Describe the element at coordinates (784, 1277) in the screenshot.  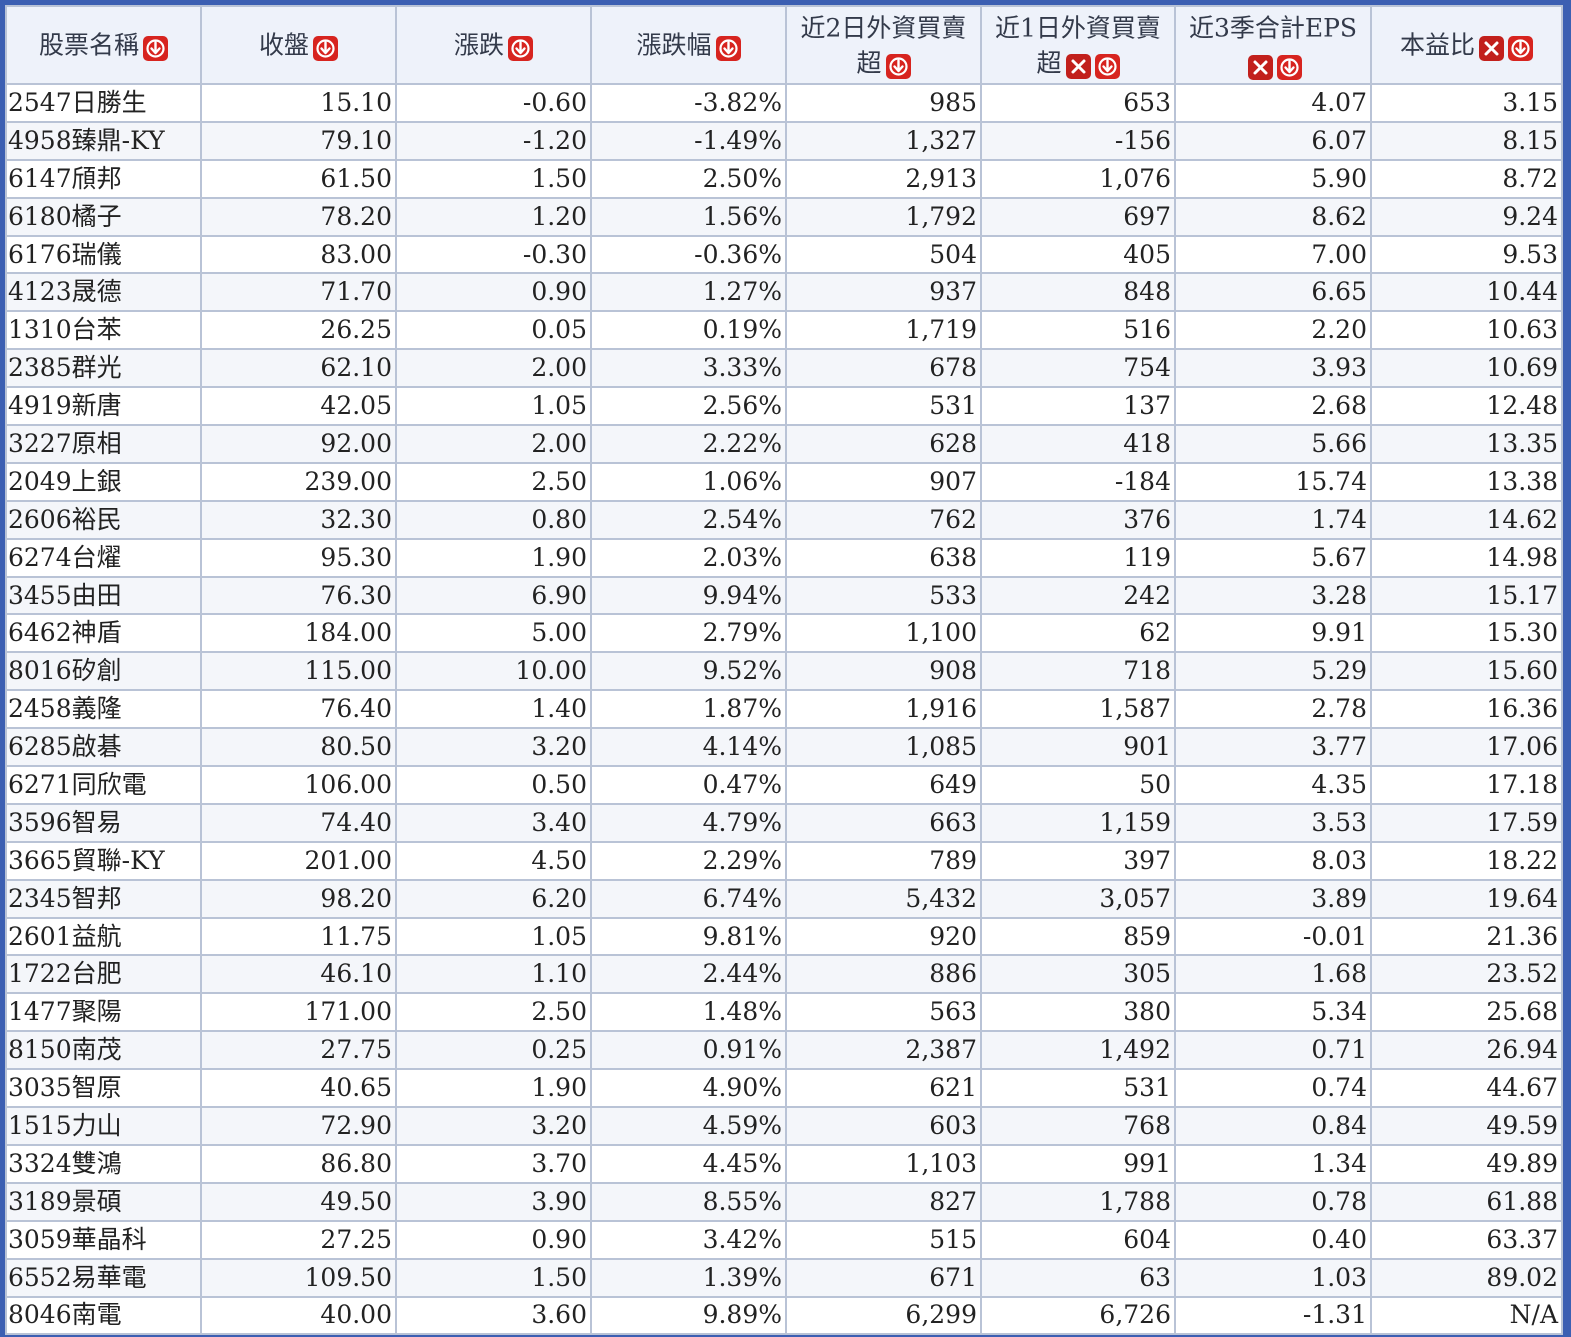
I see `table-row: 6552易華電 109.50 1.50 1.39% 671 63 1.03 89.02` at that location.